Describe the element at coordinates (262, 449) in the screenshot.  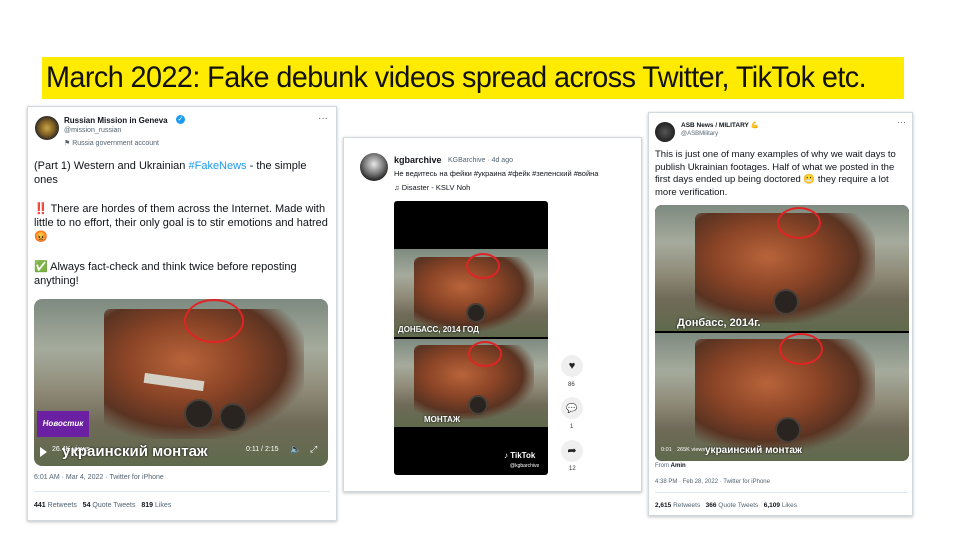
I see `video-time: 0:11 / 2:15` at that location.